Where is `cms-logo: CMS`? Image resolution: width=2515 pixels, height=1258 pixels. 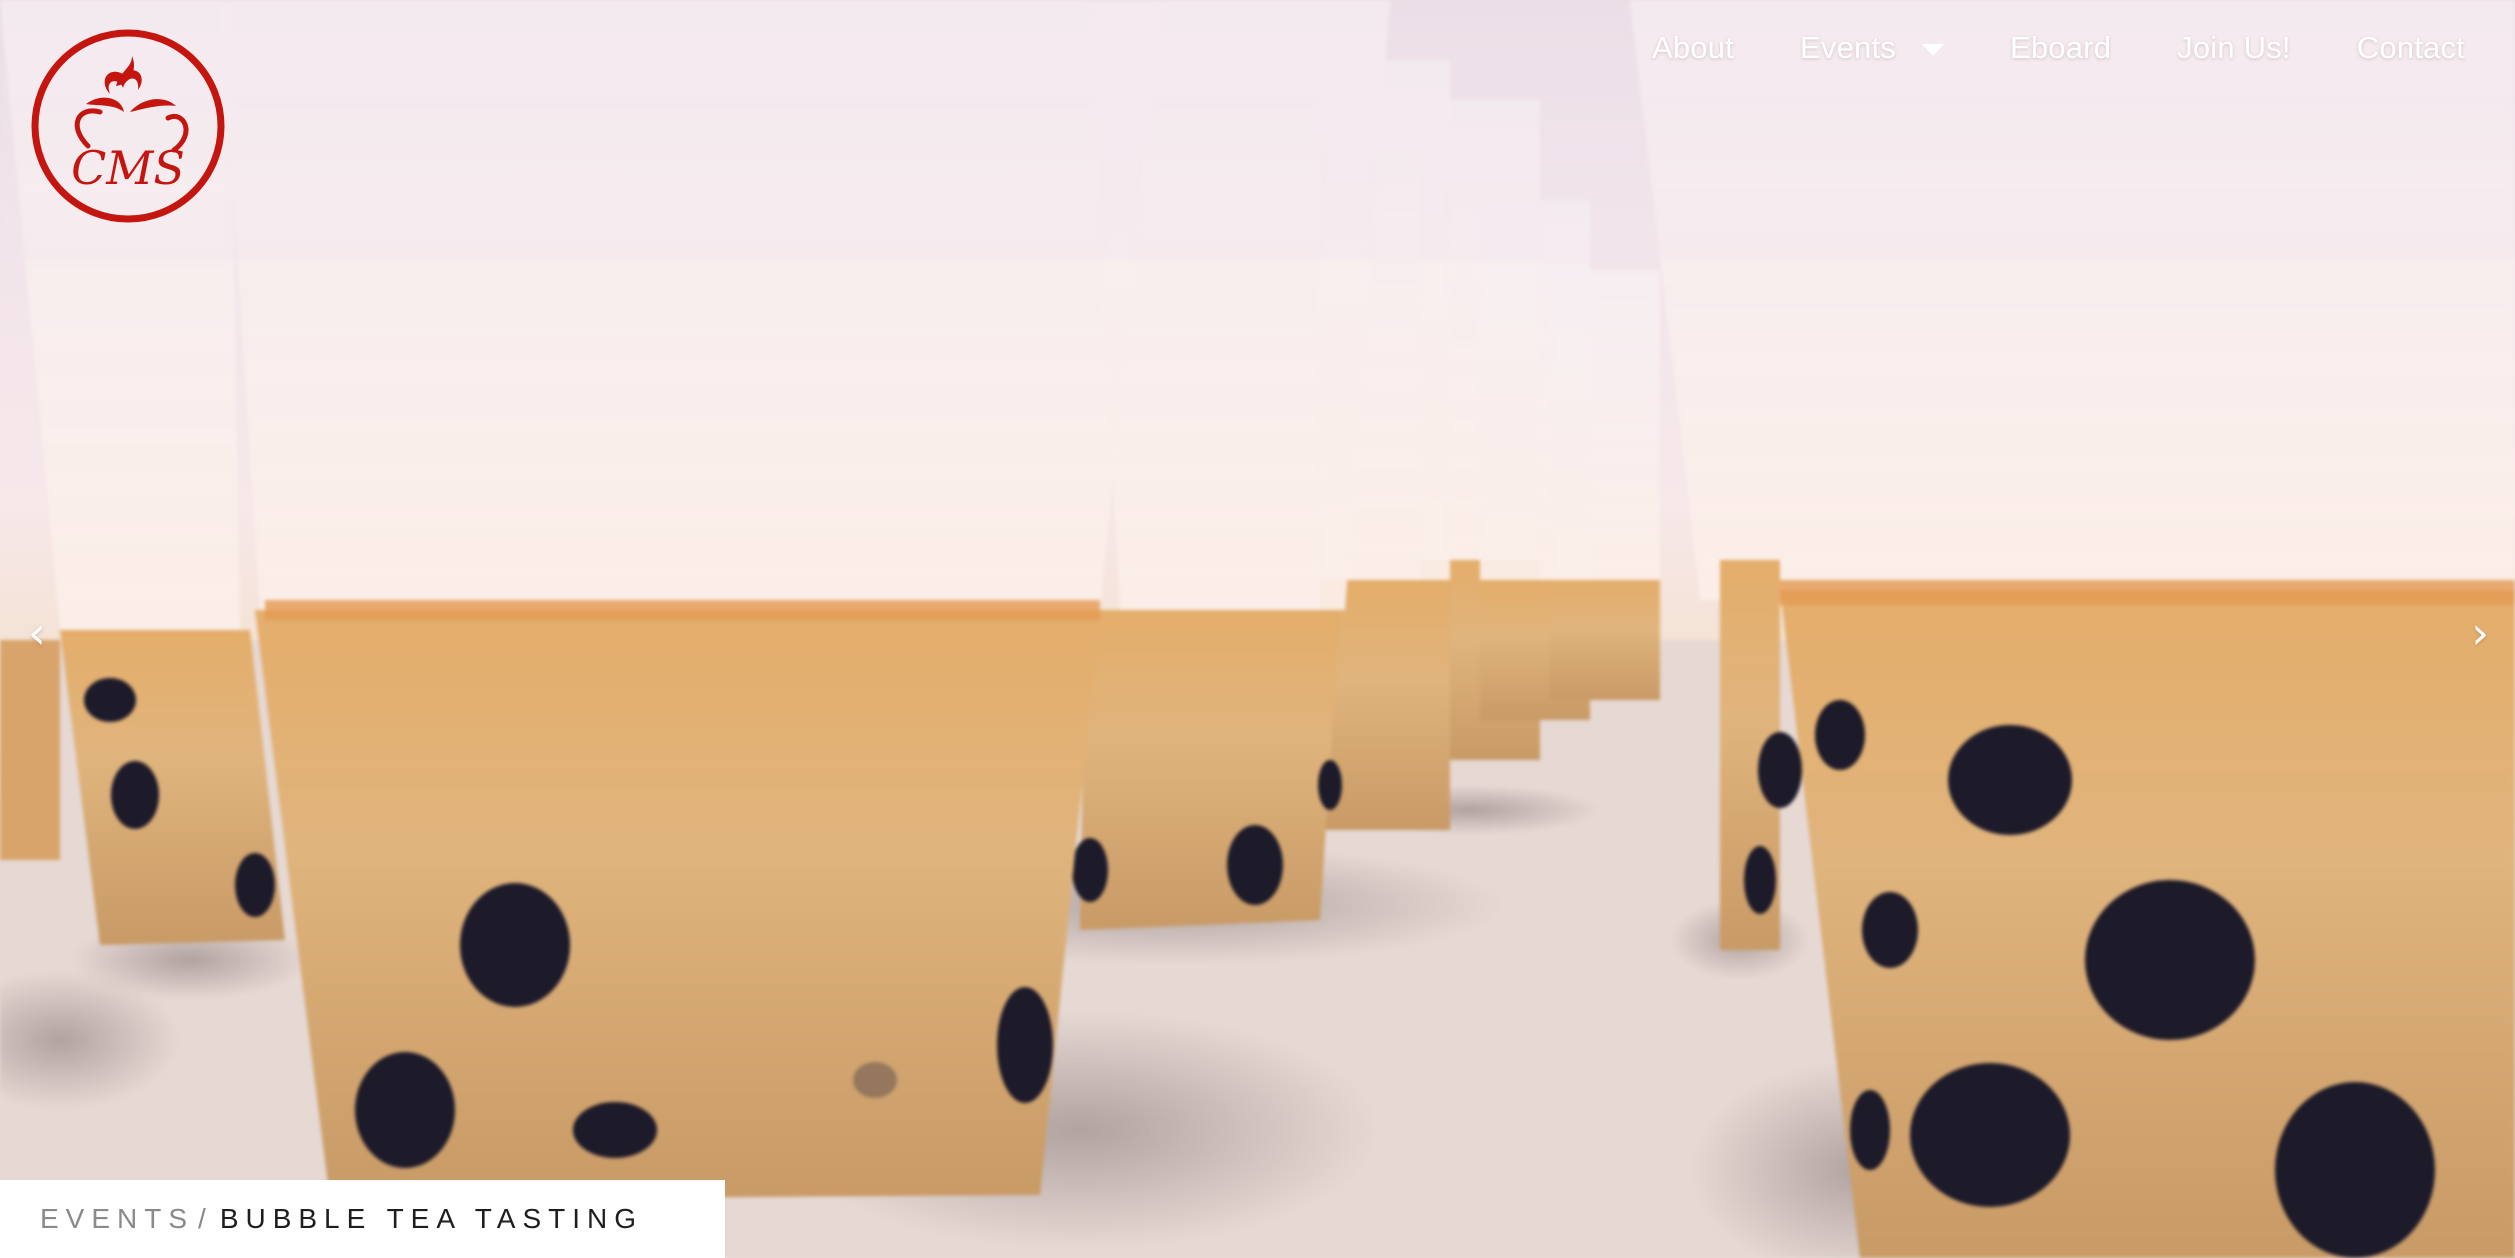 cms-logo: CMS is located at coordinates (128, 126).